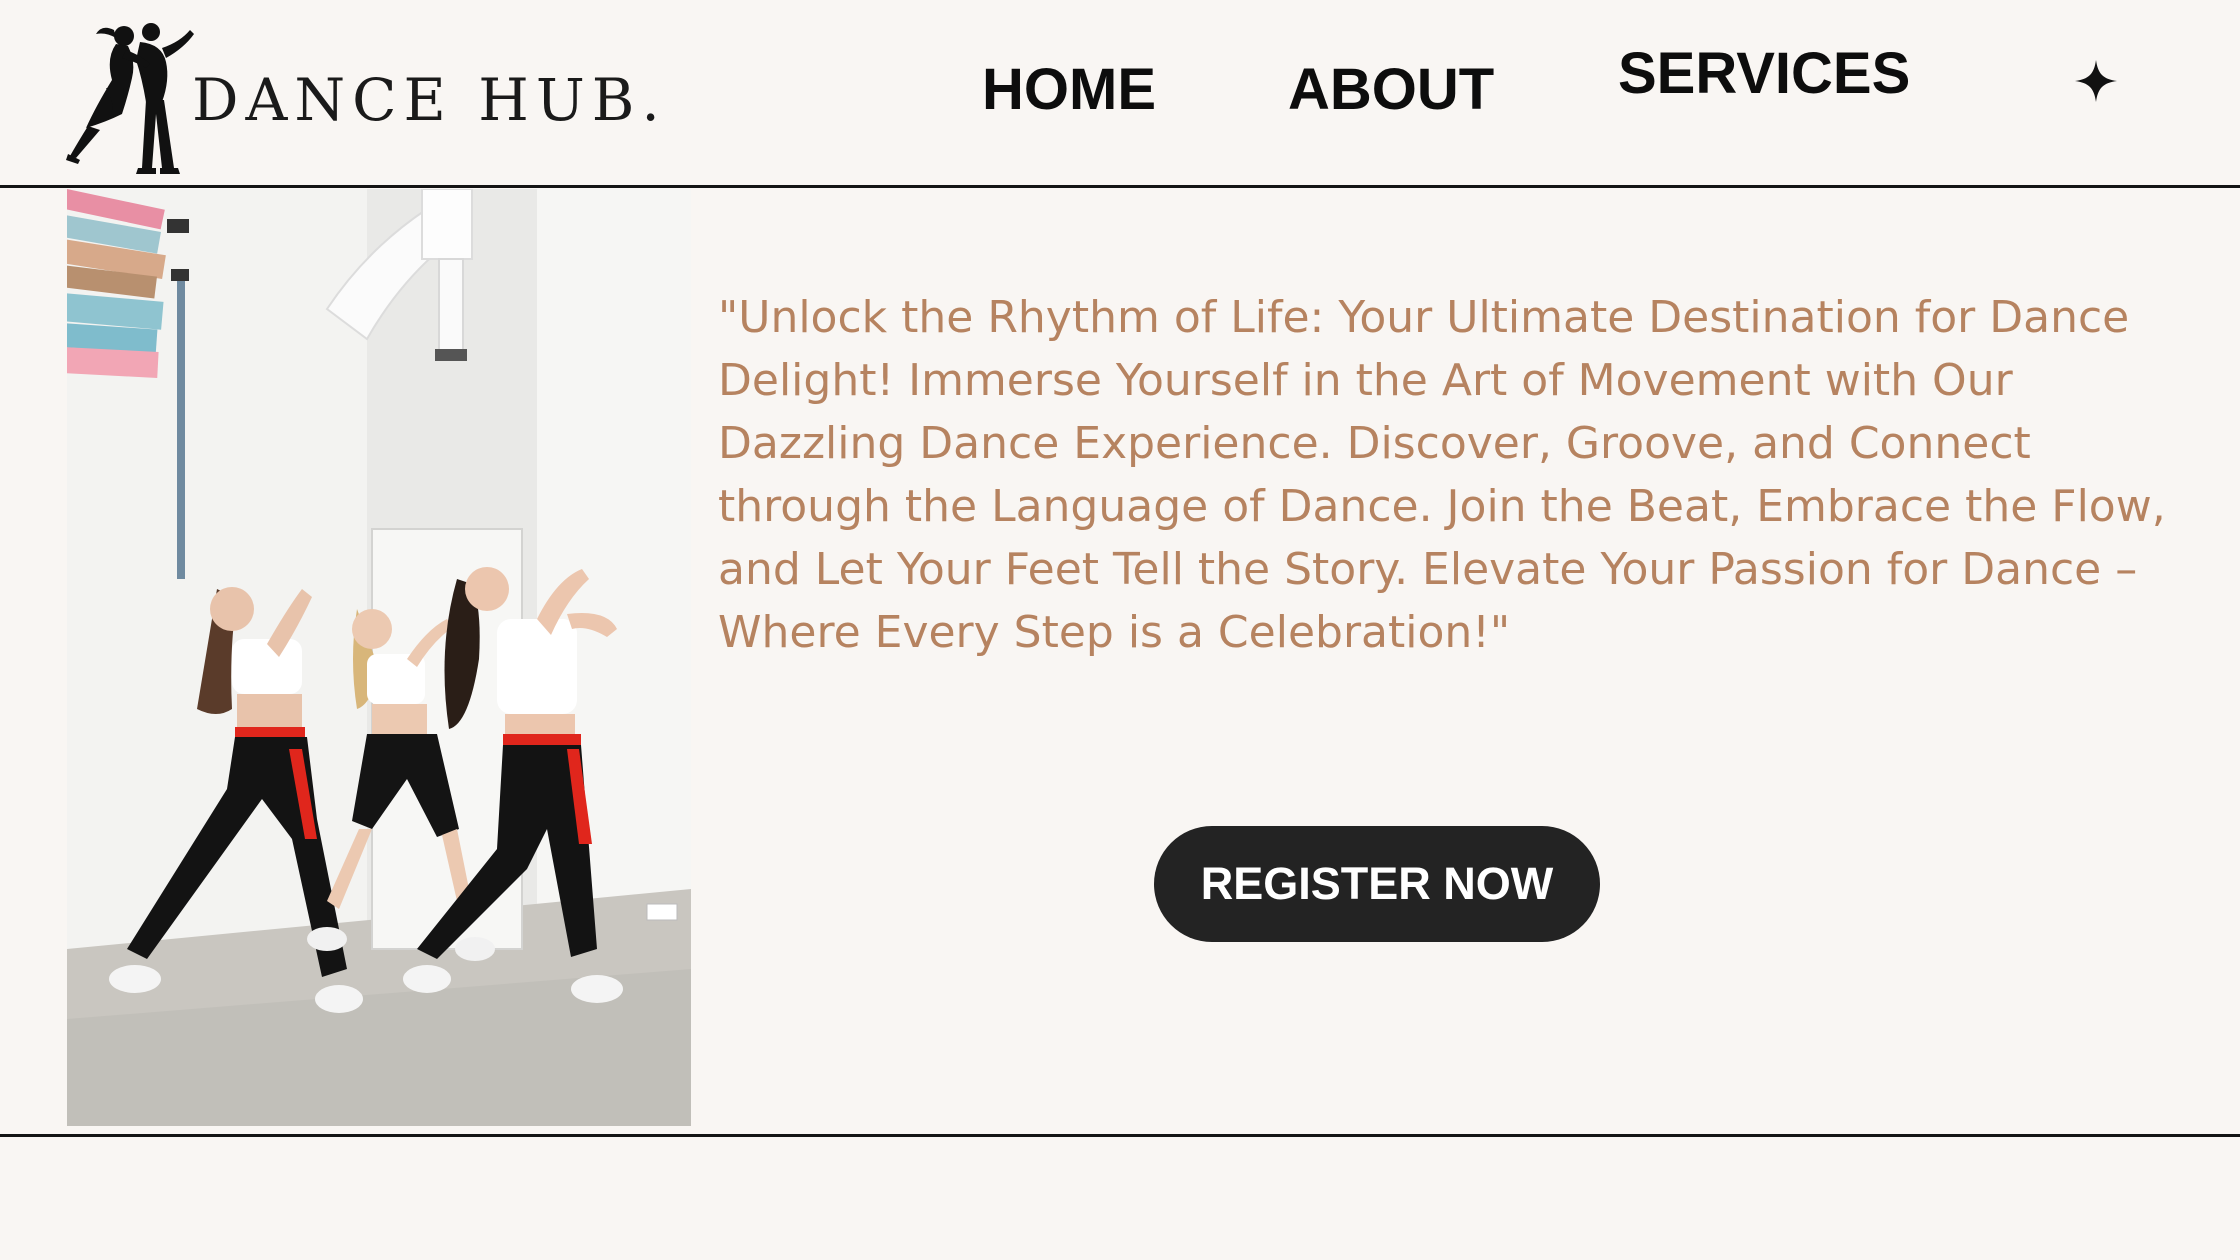 The image size is (2240, 1260). Describe the element at coordinates (429, 100) in the screenshot. I see `brand-name: DANCE HUB.` at that location.